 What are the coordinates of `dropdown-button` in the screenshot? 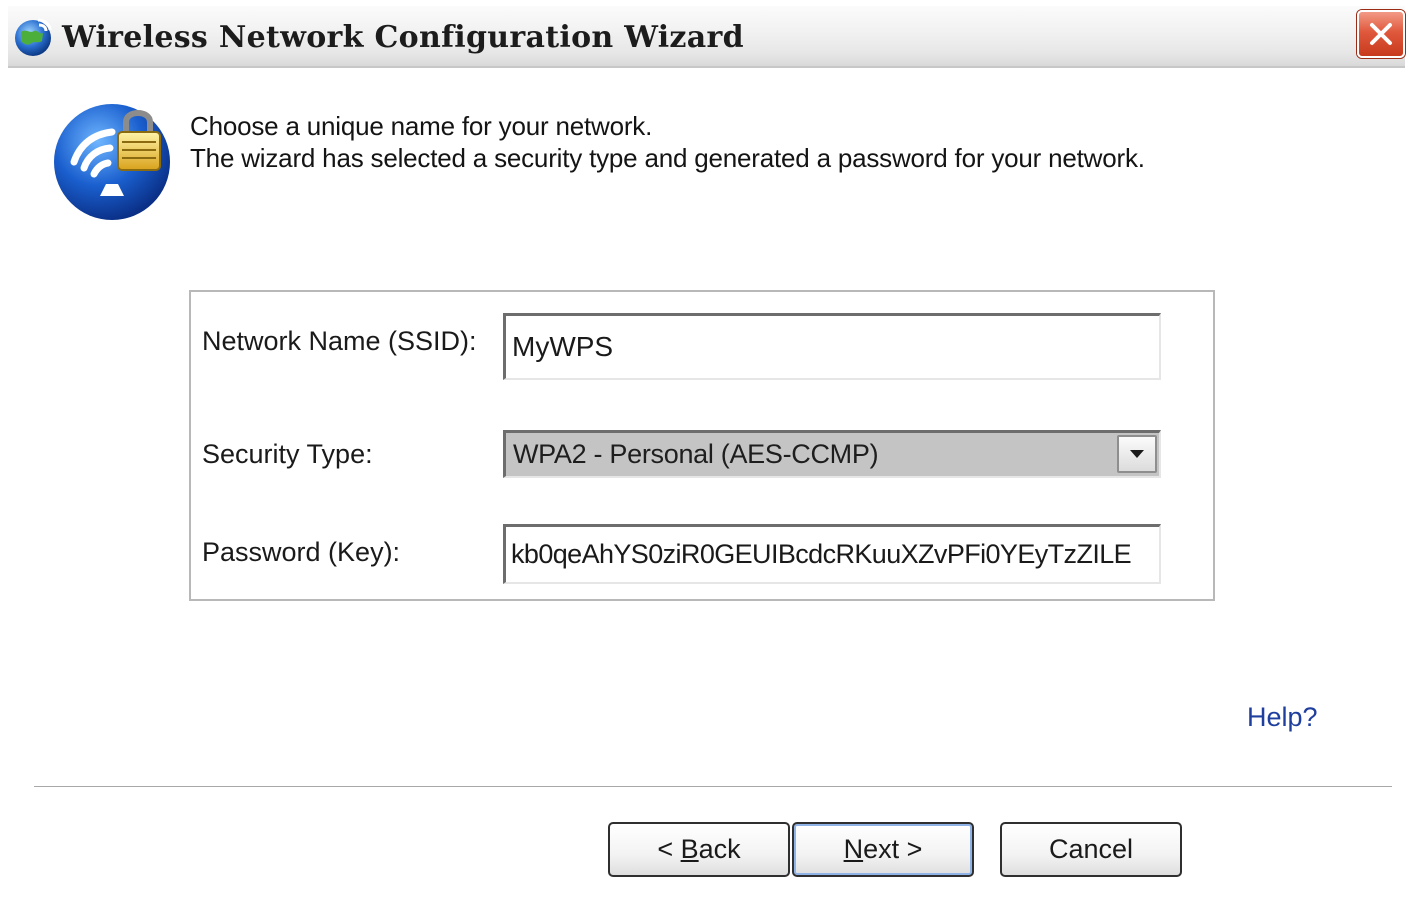 It's located at (1137, 454).